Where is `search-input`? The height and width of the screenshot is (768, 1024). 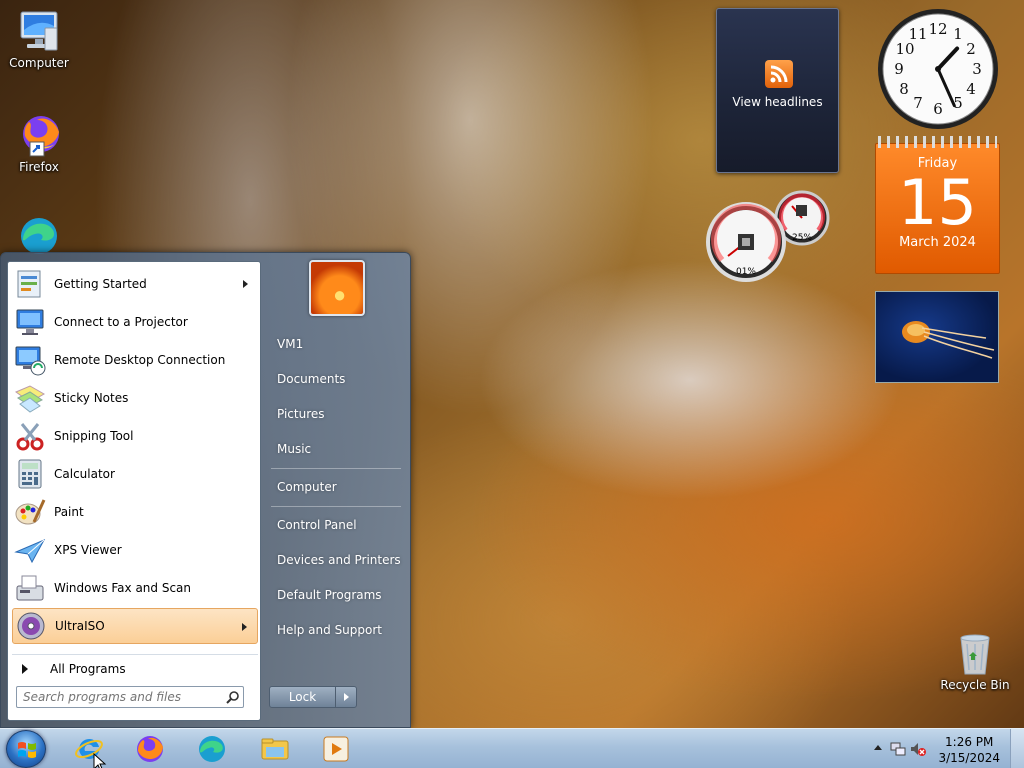
search-input is located at coordinates (120, 697).